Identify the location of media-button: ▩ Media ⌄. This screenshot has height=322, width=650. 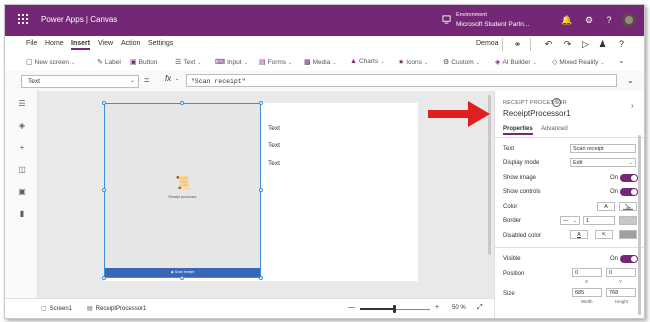
(320, 62).